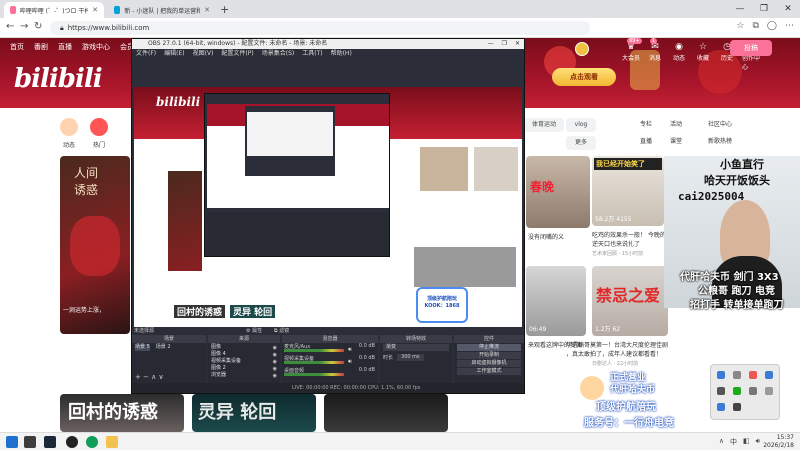  I want to click on video-card-village: 回村的诱惑, so click(122, 413).